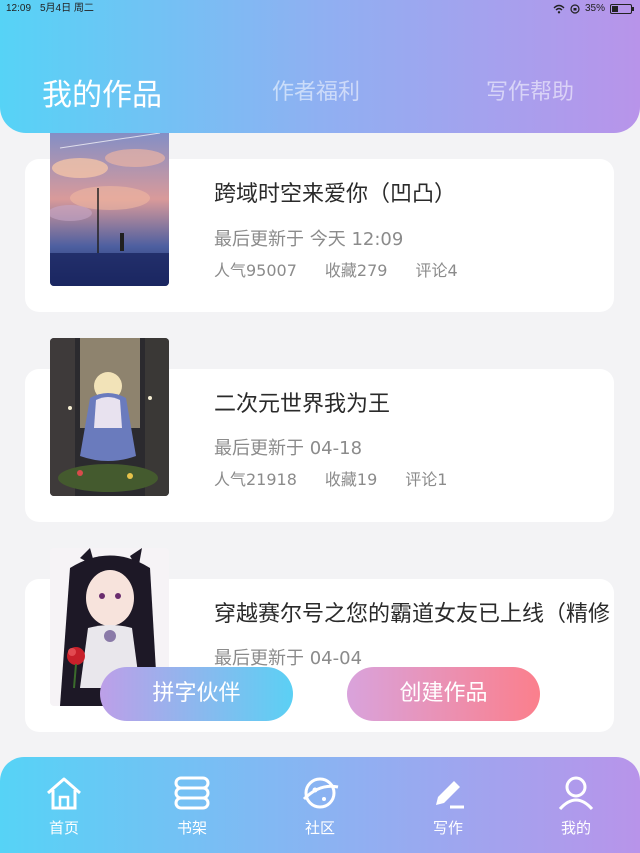 This screenshot has height=853, width=640. What do you see at coordinates (426, 479) in the screenshot?
I see `comments-count: 评论1` at bounding box center [426, 479].